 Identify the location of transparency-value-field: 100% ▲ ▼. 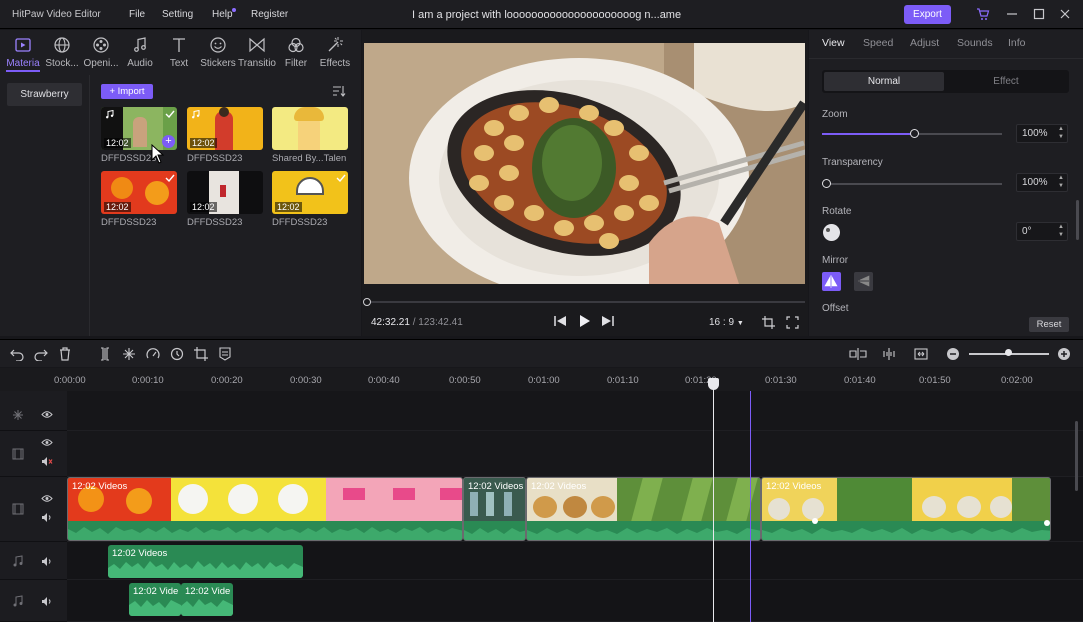
(1042, 182).